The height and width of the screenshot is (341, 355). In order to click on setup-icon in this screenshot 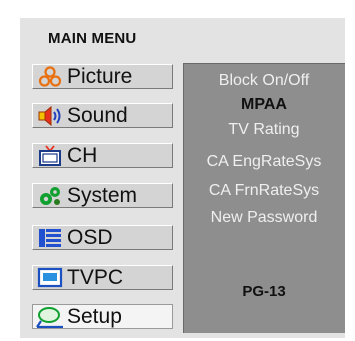, I will do `click(50, 317)`.